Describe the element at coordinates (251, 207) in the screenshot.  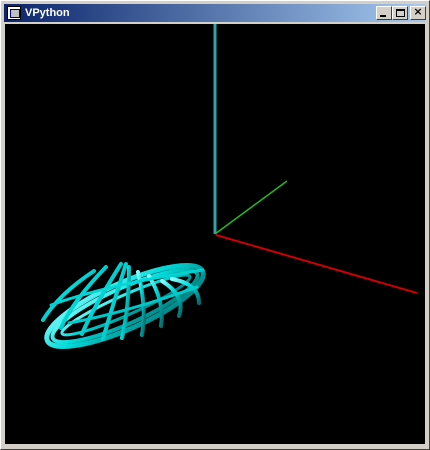
I see `z-axis-line` at that location.